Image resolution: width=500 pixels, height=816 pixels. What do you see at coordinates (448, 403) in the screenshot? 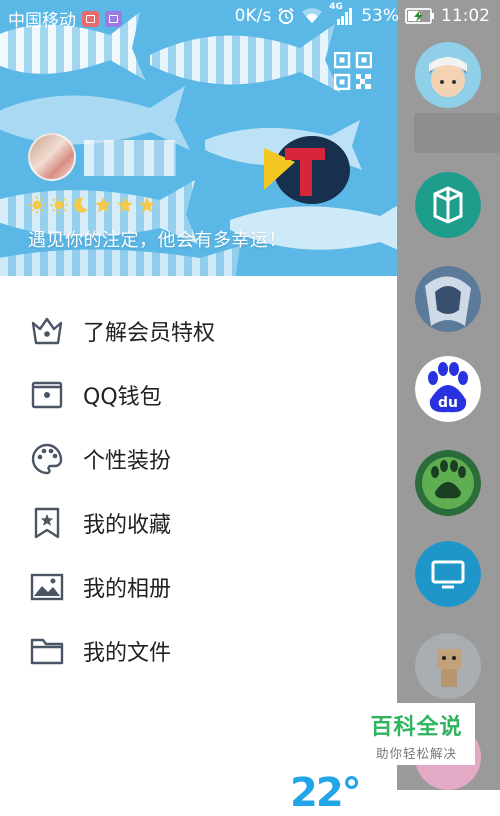
I see `svg-text: du` at bounding box center [448, 403].